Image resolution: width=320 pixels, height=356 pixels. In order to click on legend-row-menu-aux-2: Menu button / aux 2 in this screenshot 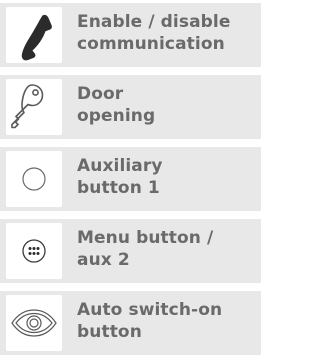, I will do `click(130, 251)`.